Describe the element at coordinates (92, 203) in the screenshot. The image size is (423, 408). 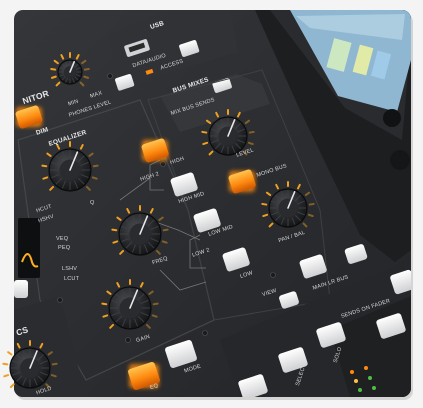
I see `q-label: Q` at that location.